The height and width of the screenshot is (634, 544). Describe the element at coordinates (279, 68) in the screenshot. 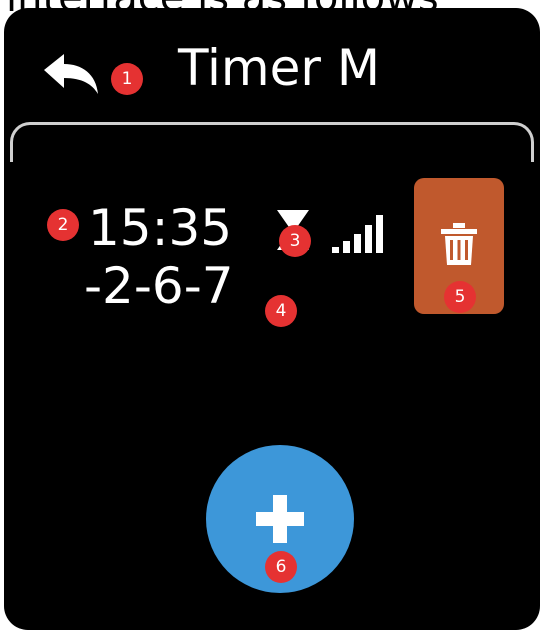

I see `page-title: Timer M` at that location.